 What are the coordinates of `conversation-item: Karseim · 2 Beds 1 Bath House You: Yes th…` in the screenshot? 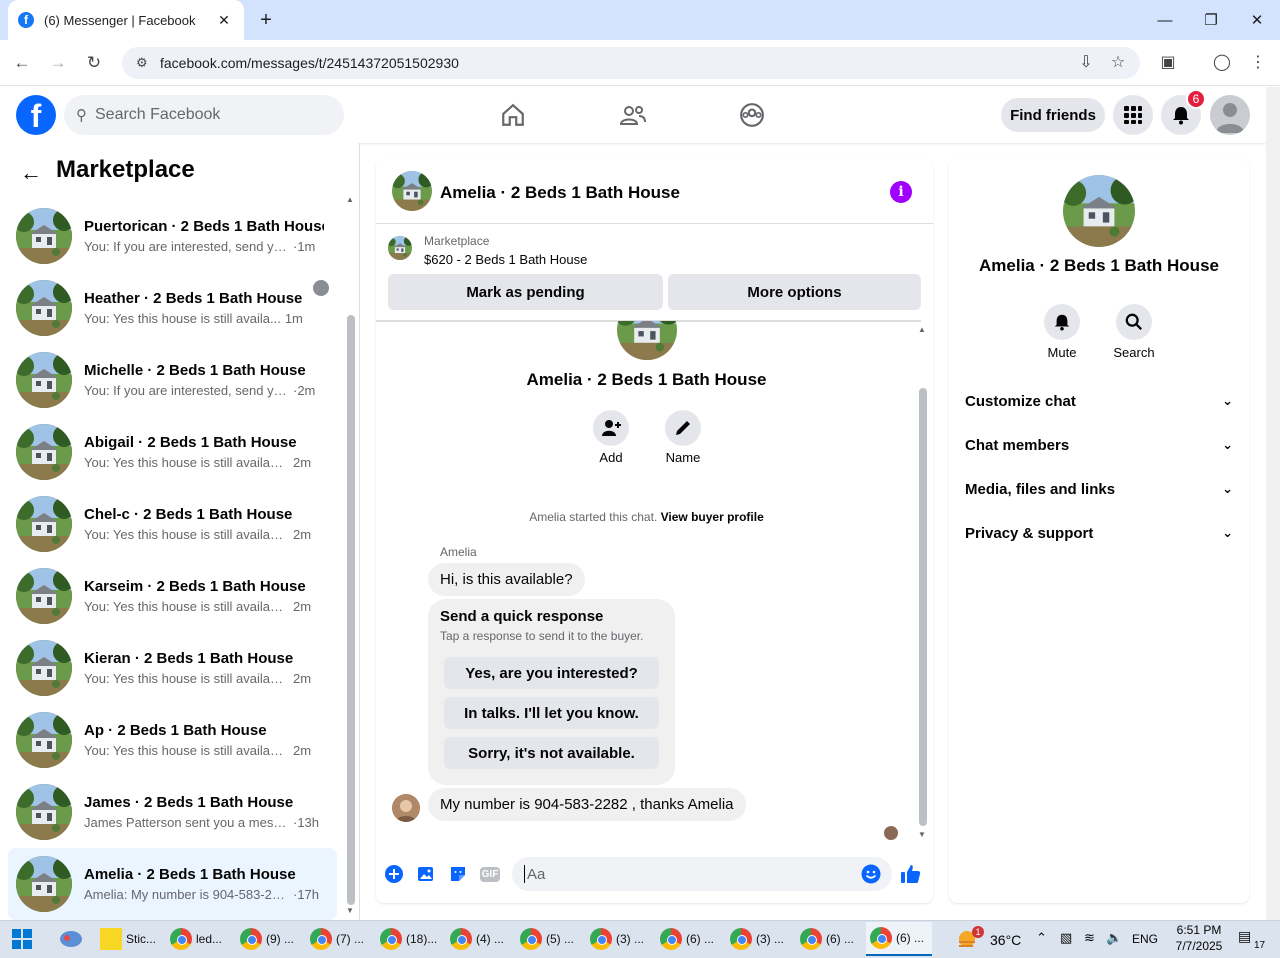 It's located at (172, 596).